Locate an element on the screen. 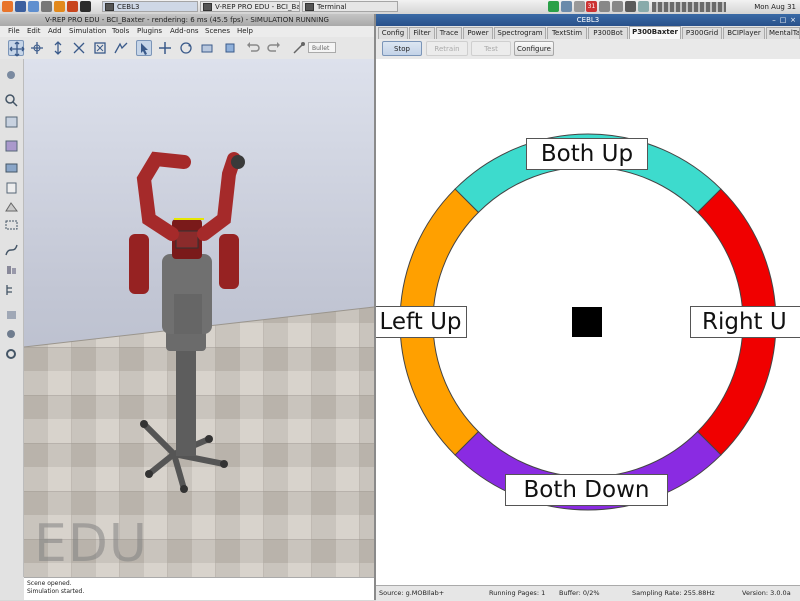 The image size is (800, 601). tab-p300bot: P300Bot is located at coordinates (608, 33).